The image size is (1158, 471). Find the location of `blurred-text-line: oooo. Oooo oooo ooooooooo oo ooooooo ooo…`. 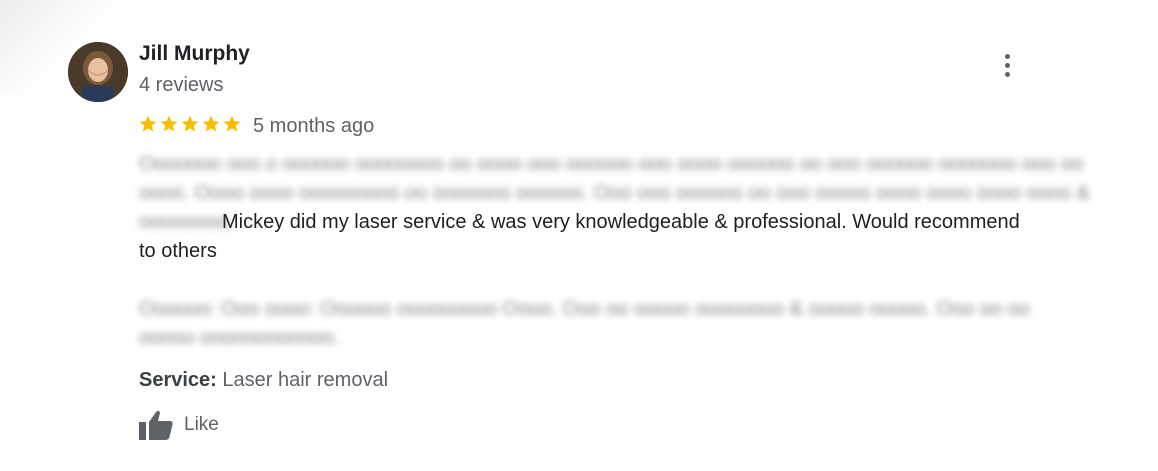

blurred-text-line: oooo. Oooo oooo ooooooooo oo ooooooo ooo… is located at coordinates (614, 193).